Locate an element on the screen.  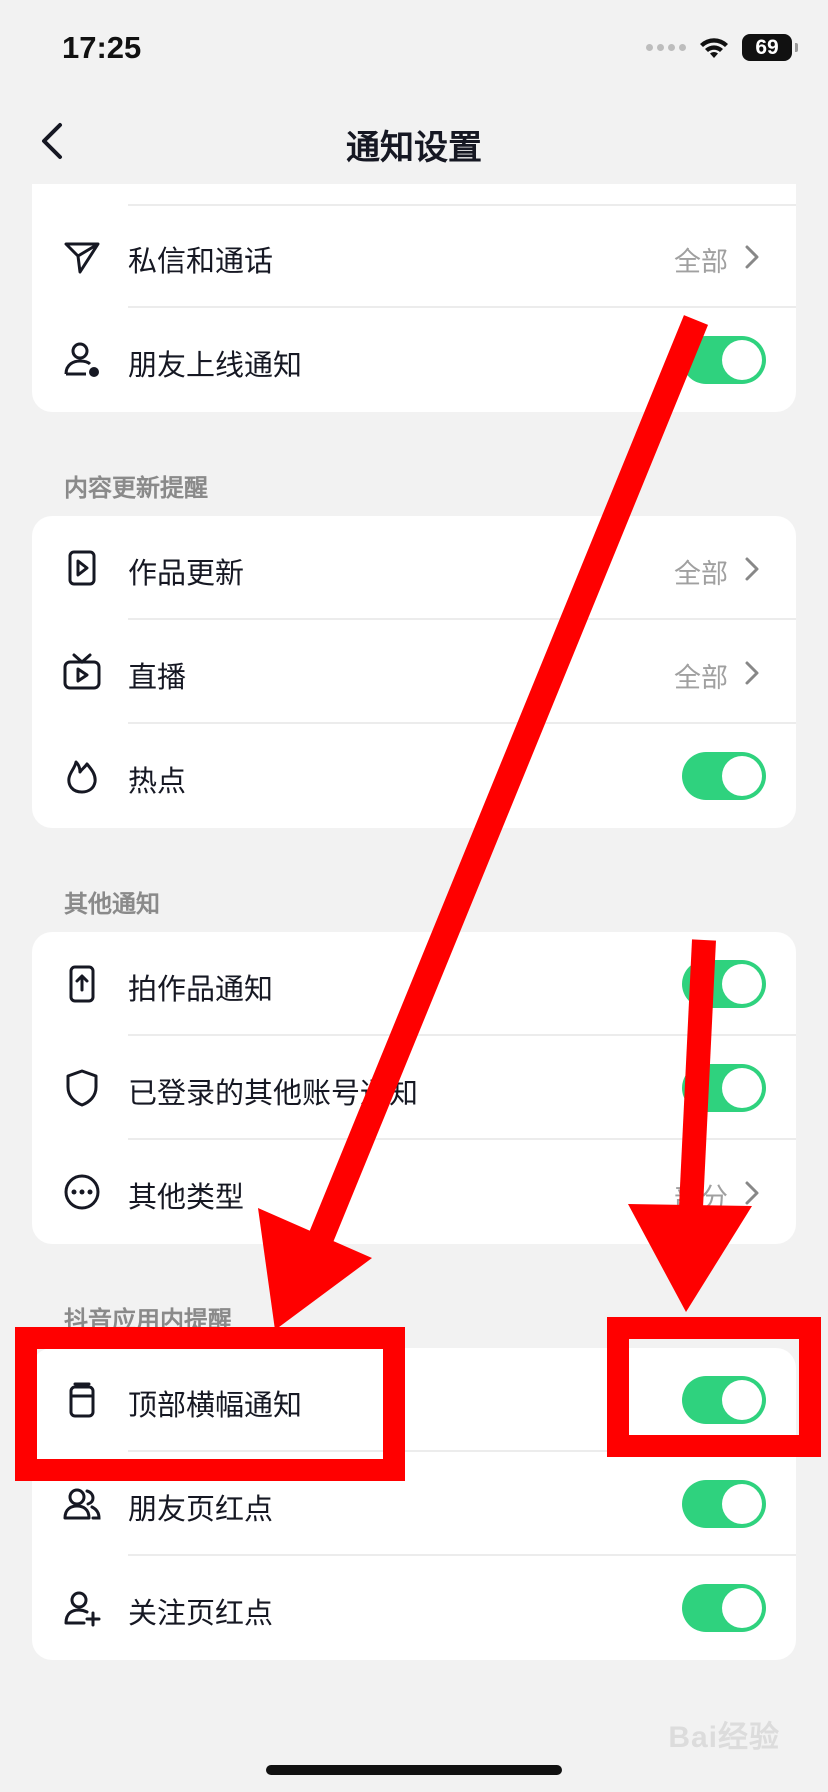
row-label: 关注页红点 is located at coordinates (201, 1613).